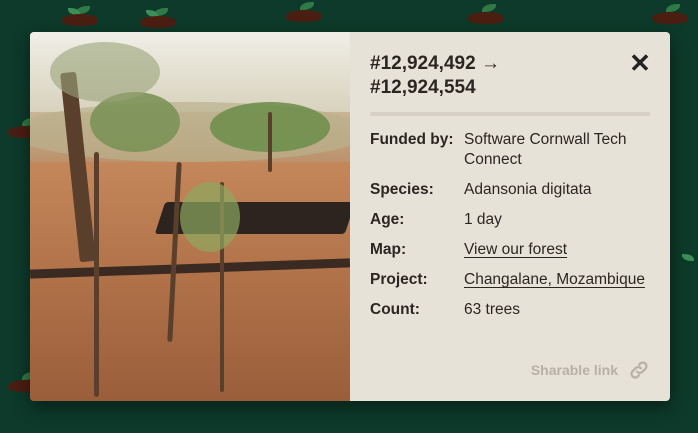 Image resolution: width=698 pixels, height=433 pixels. Describe the element at coordinates (435, 63) in the screenshot. I see `title-line-start: #12,924,492 →` at that location.